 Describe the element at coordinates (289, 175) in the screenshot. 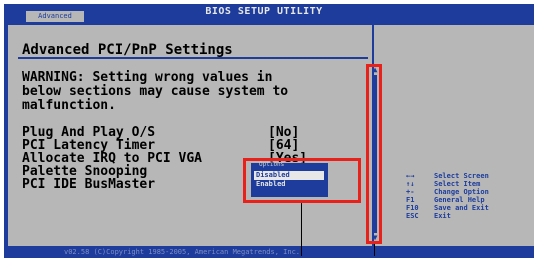

I see `option-disabled: Disabled` at that location.